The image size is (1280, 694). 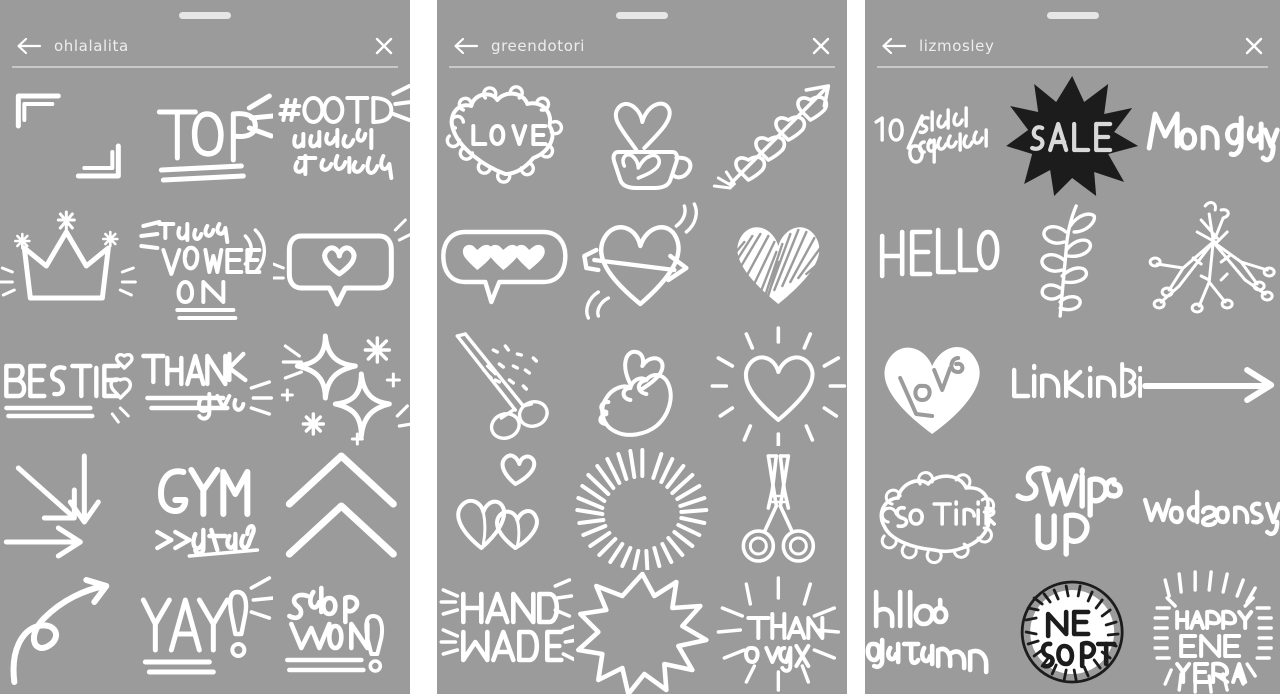 I want to click on sticker-sparkles-cluster, so click(x=341, y=384).